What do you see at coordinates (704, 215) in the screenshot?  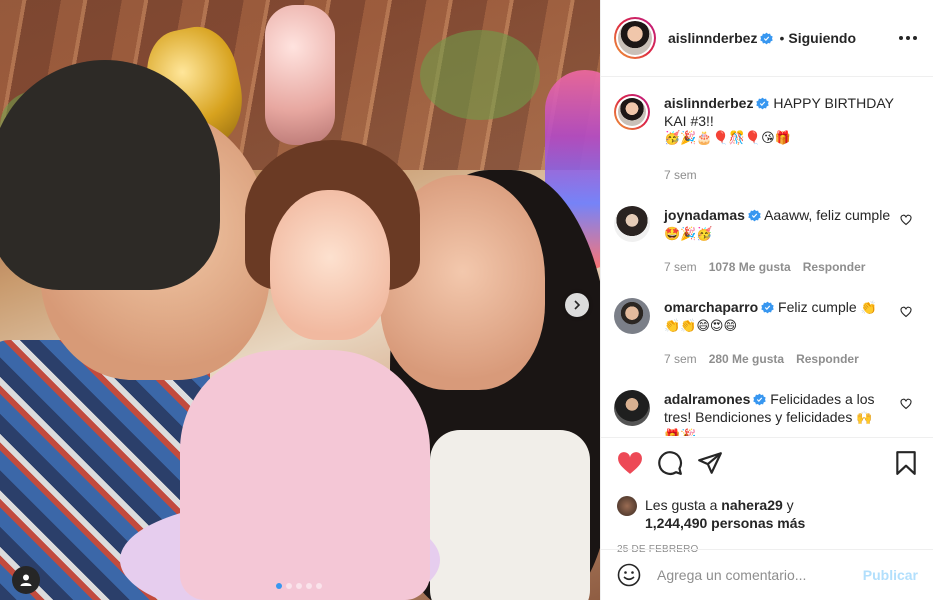 I see `comment-username: joynadamas` at bounding box center [704, 215].